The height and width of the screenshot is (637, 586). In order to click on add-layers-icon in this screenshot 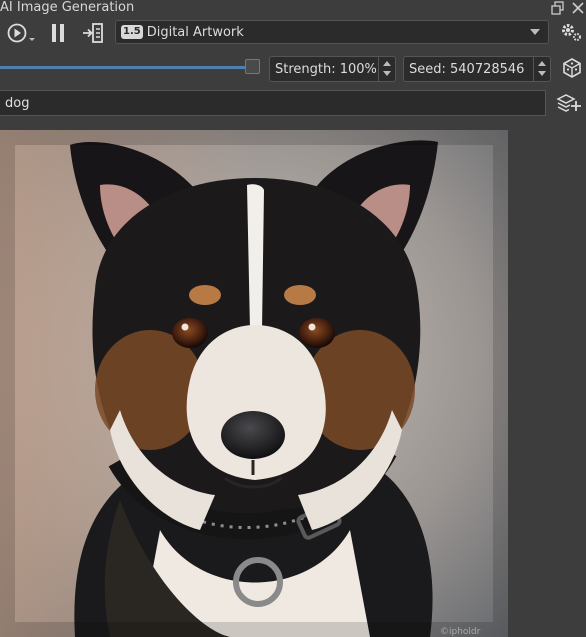, I will do `click(568, 103)`.